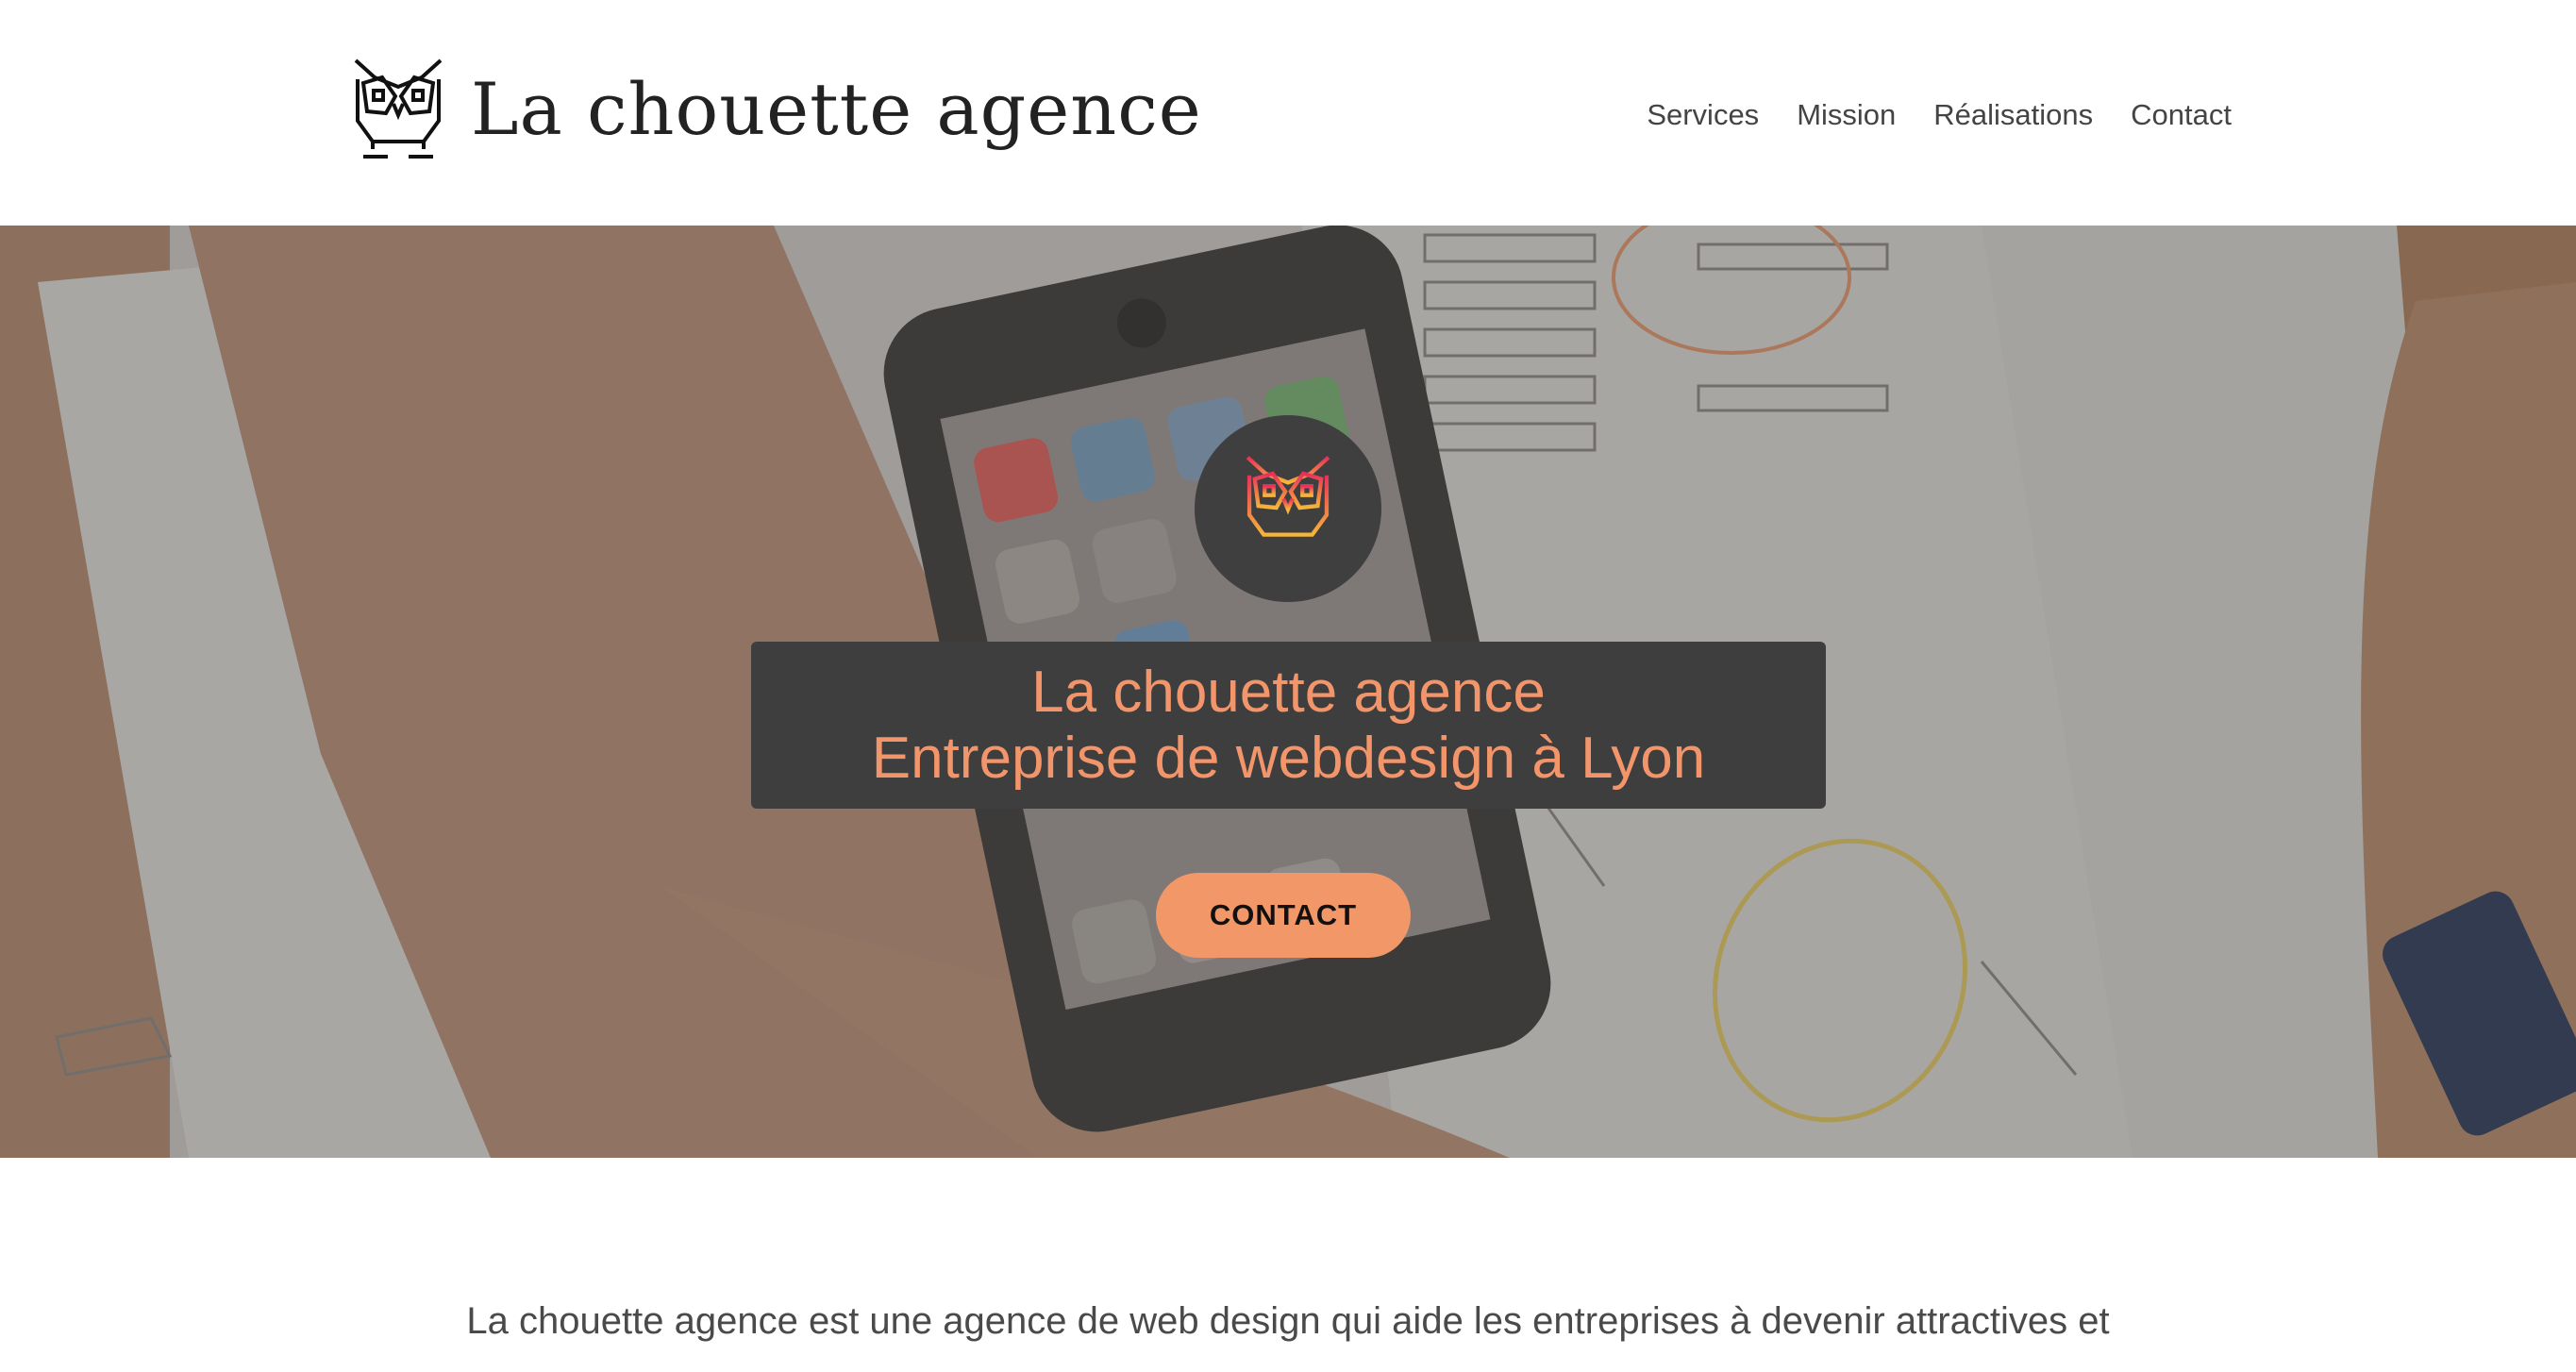 This screenshot has width=2576, height=1372. I want to click on hero-title: La chouette agence, so click(1288, 692).